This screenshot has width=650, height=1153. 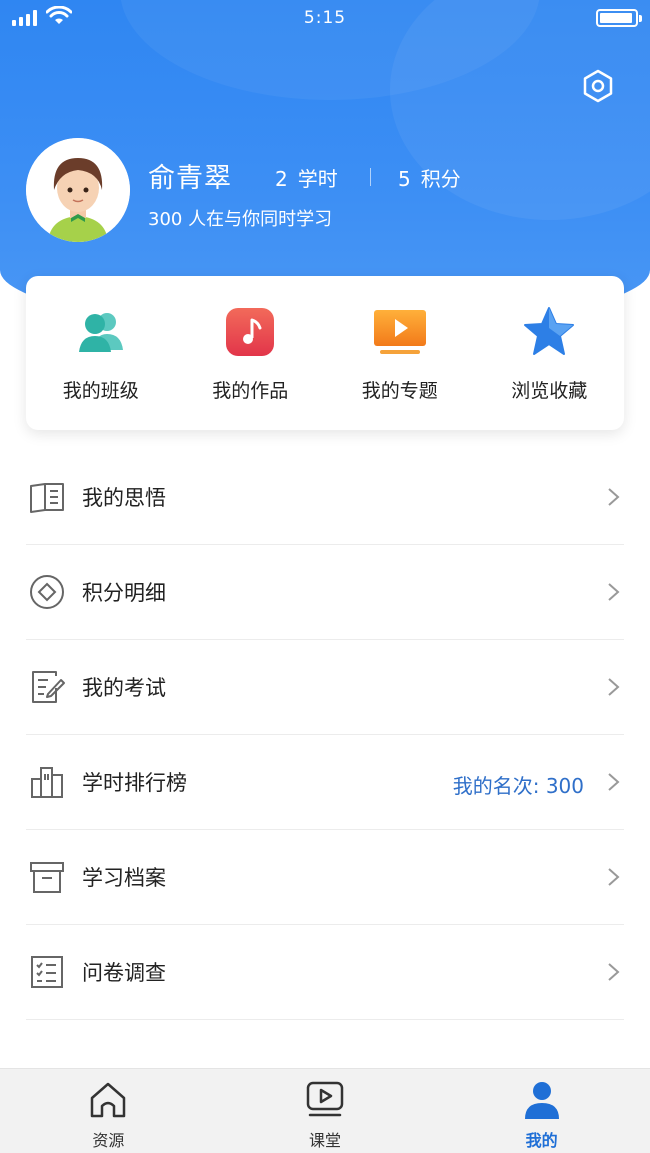 I want to click on menu-item-label: 学习档案, so click(x=124, y=878).